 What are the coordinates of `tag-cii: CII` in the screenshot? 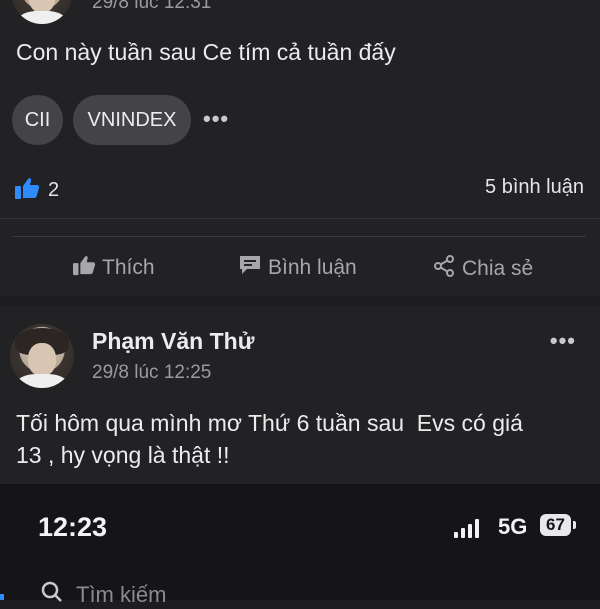 It's located at (37, 120).